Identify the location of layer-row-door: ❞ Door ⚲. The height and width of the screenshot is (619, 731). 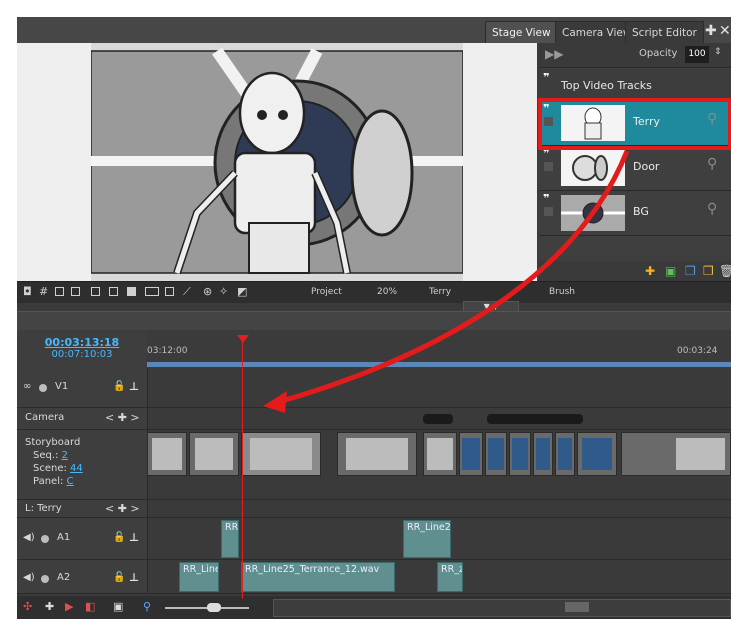
(635, 168).